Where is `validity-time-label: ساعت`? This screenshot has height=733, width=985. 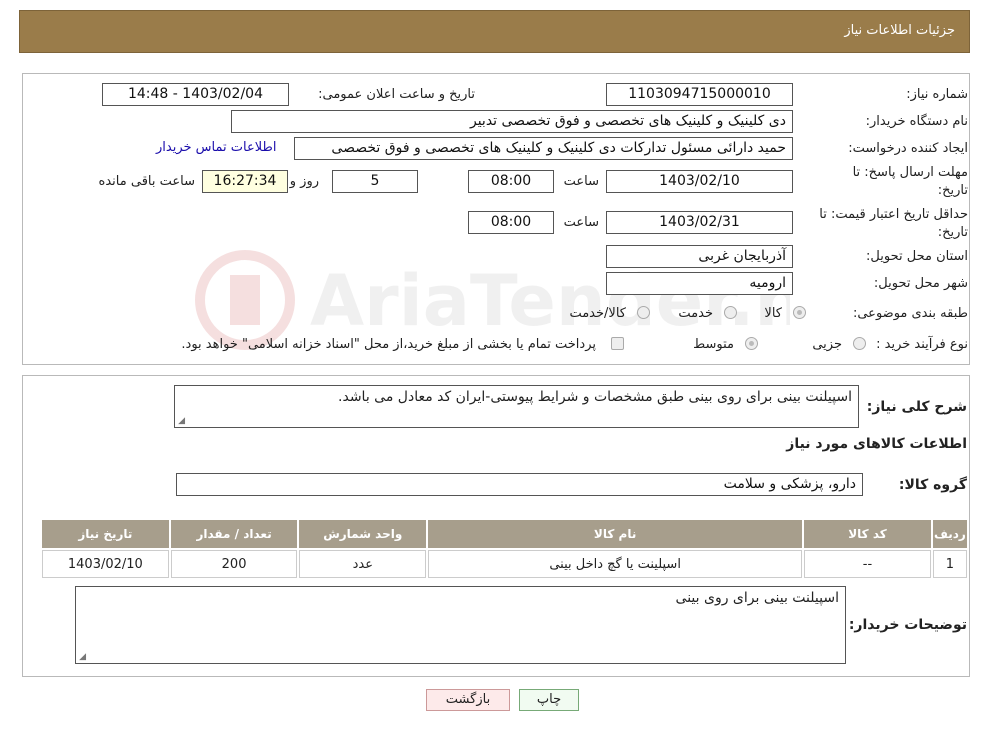 validity-time-label: ساعت is located at coordinates (581, 222).